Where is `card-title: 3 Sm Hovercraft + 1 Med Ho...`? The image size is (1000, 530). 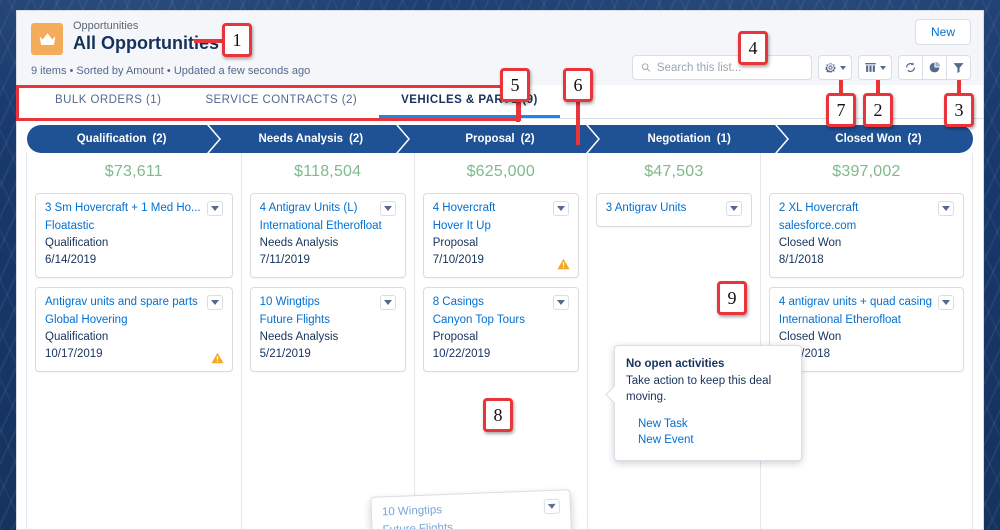
card-title: 3 Sm Hovercraft + 1 Med Ho... is located at coordinates (123, 208).